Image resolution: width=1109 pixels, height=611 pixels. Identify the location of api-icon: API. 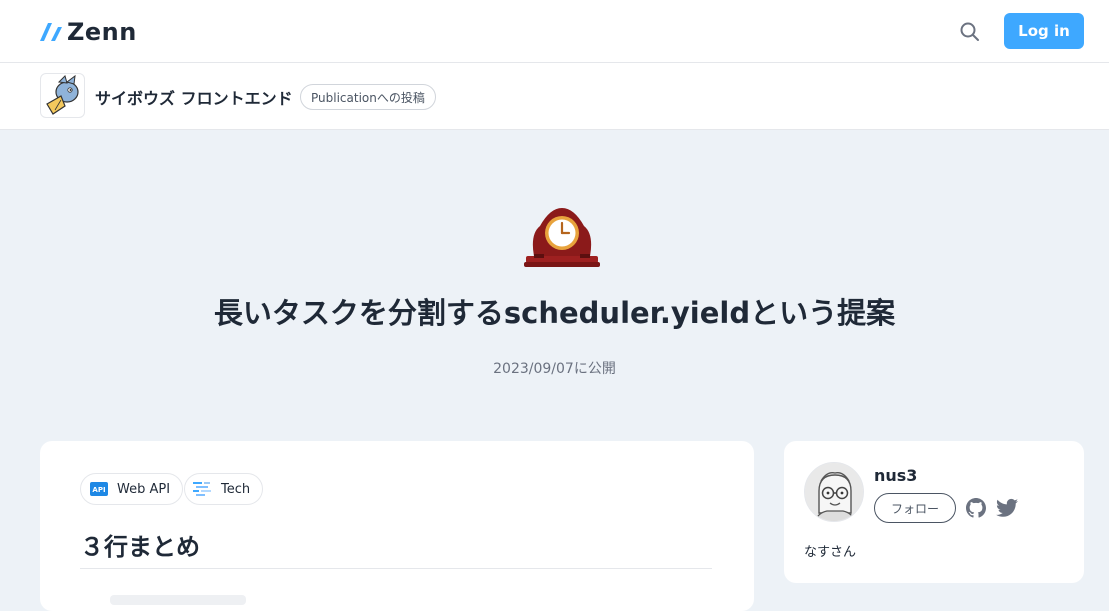
(99, 489).